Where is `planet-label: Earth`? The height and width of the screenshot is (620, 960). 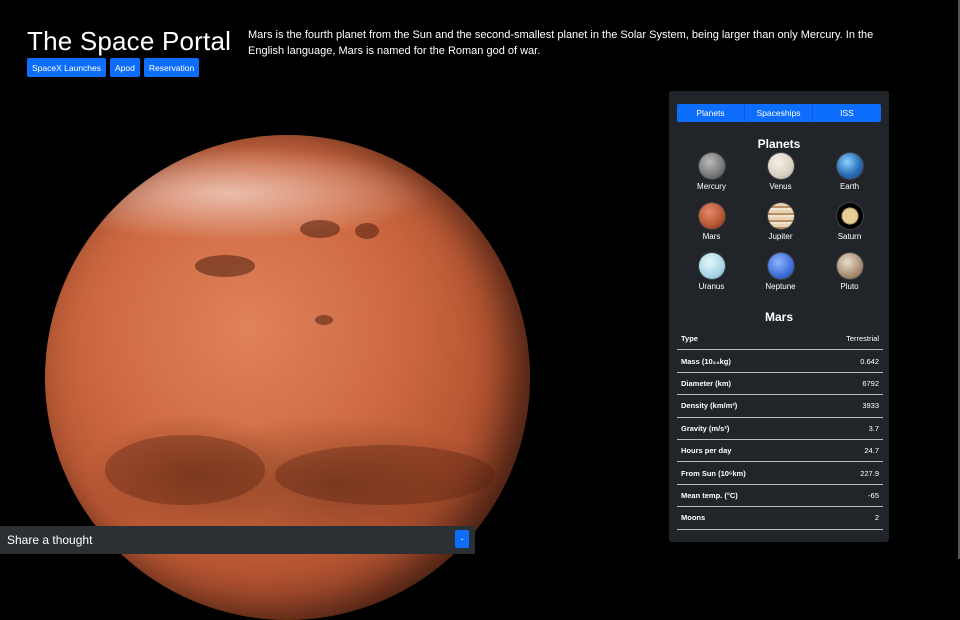
planet-label: Earth is located at coordinates (849, 186).